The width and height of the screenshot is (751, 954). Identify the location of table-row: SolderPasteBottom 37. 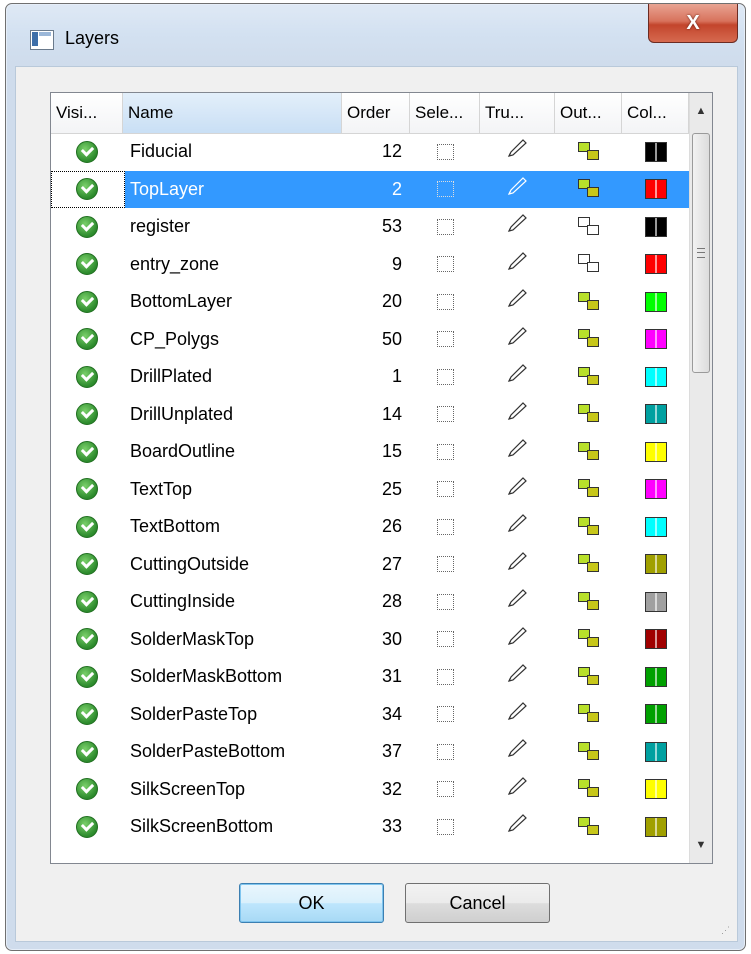
(370, 752).